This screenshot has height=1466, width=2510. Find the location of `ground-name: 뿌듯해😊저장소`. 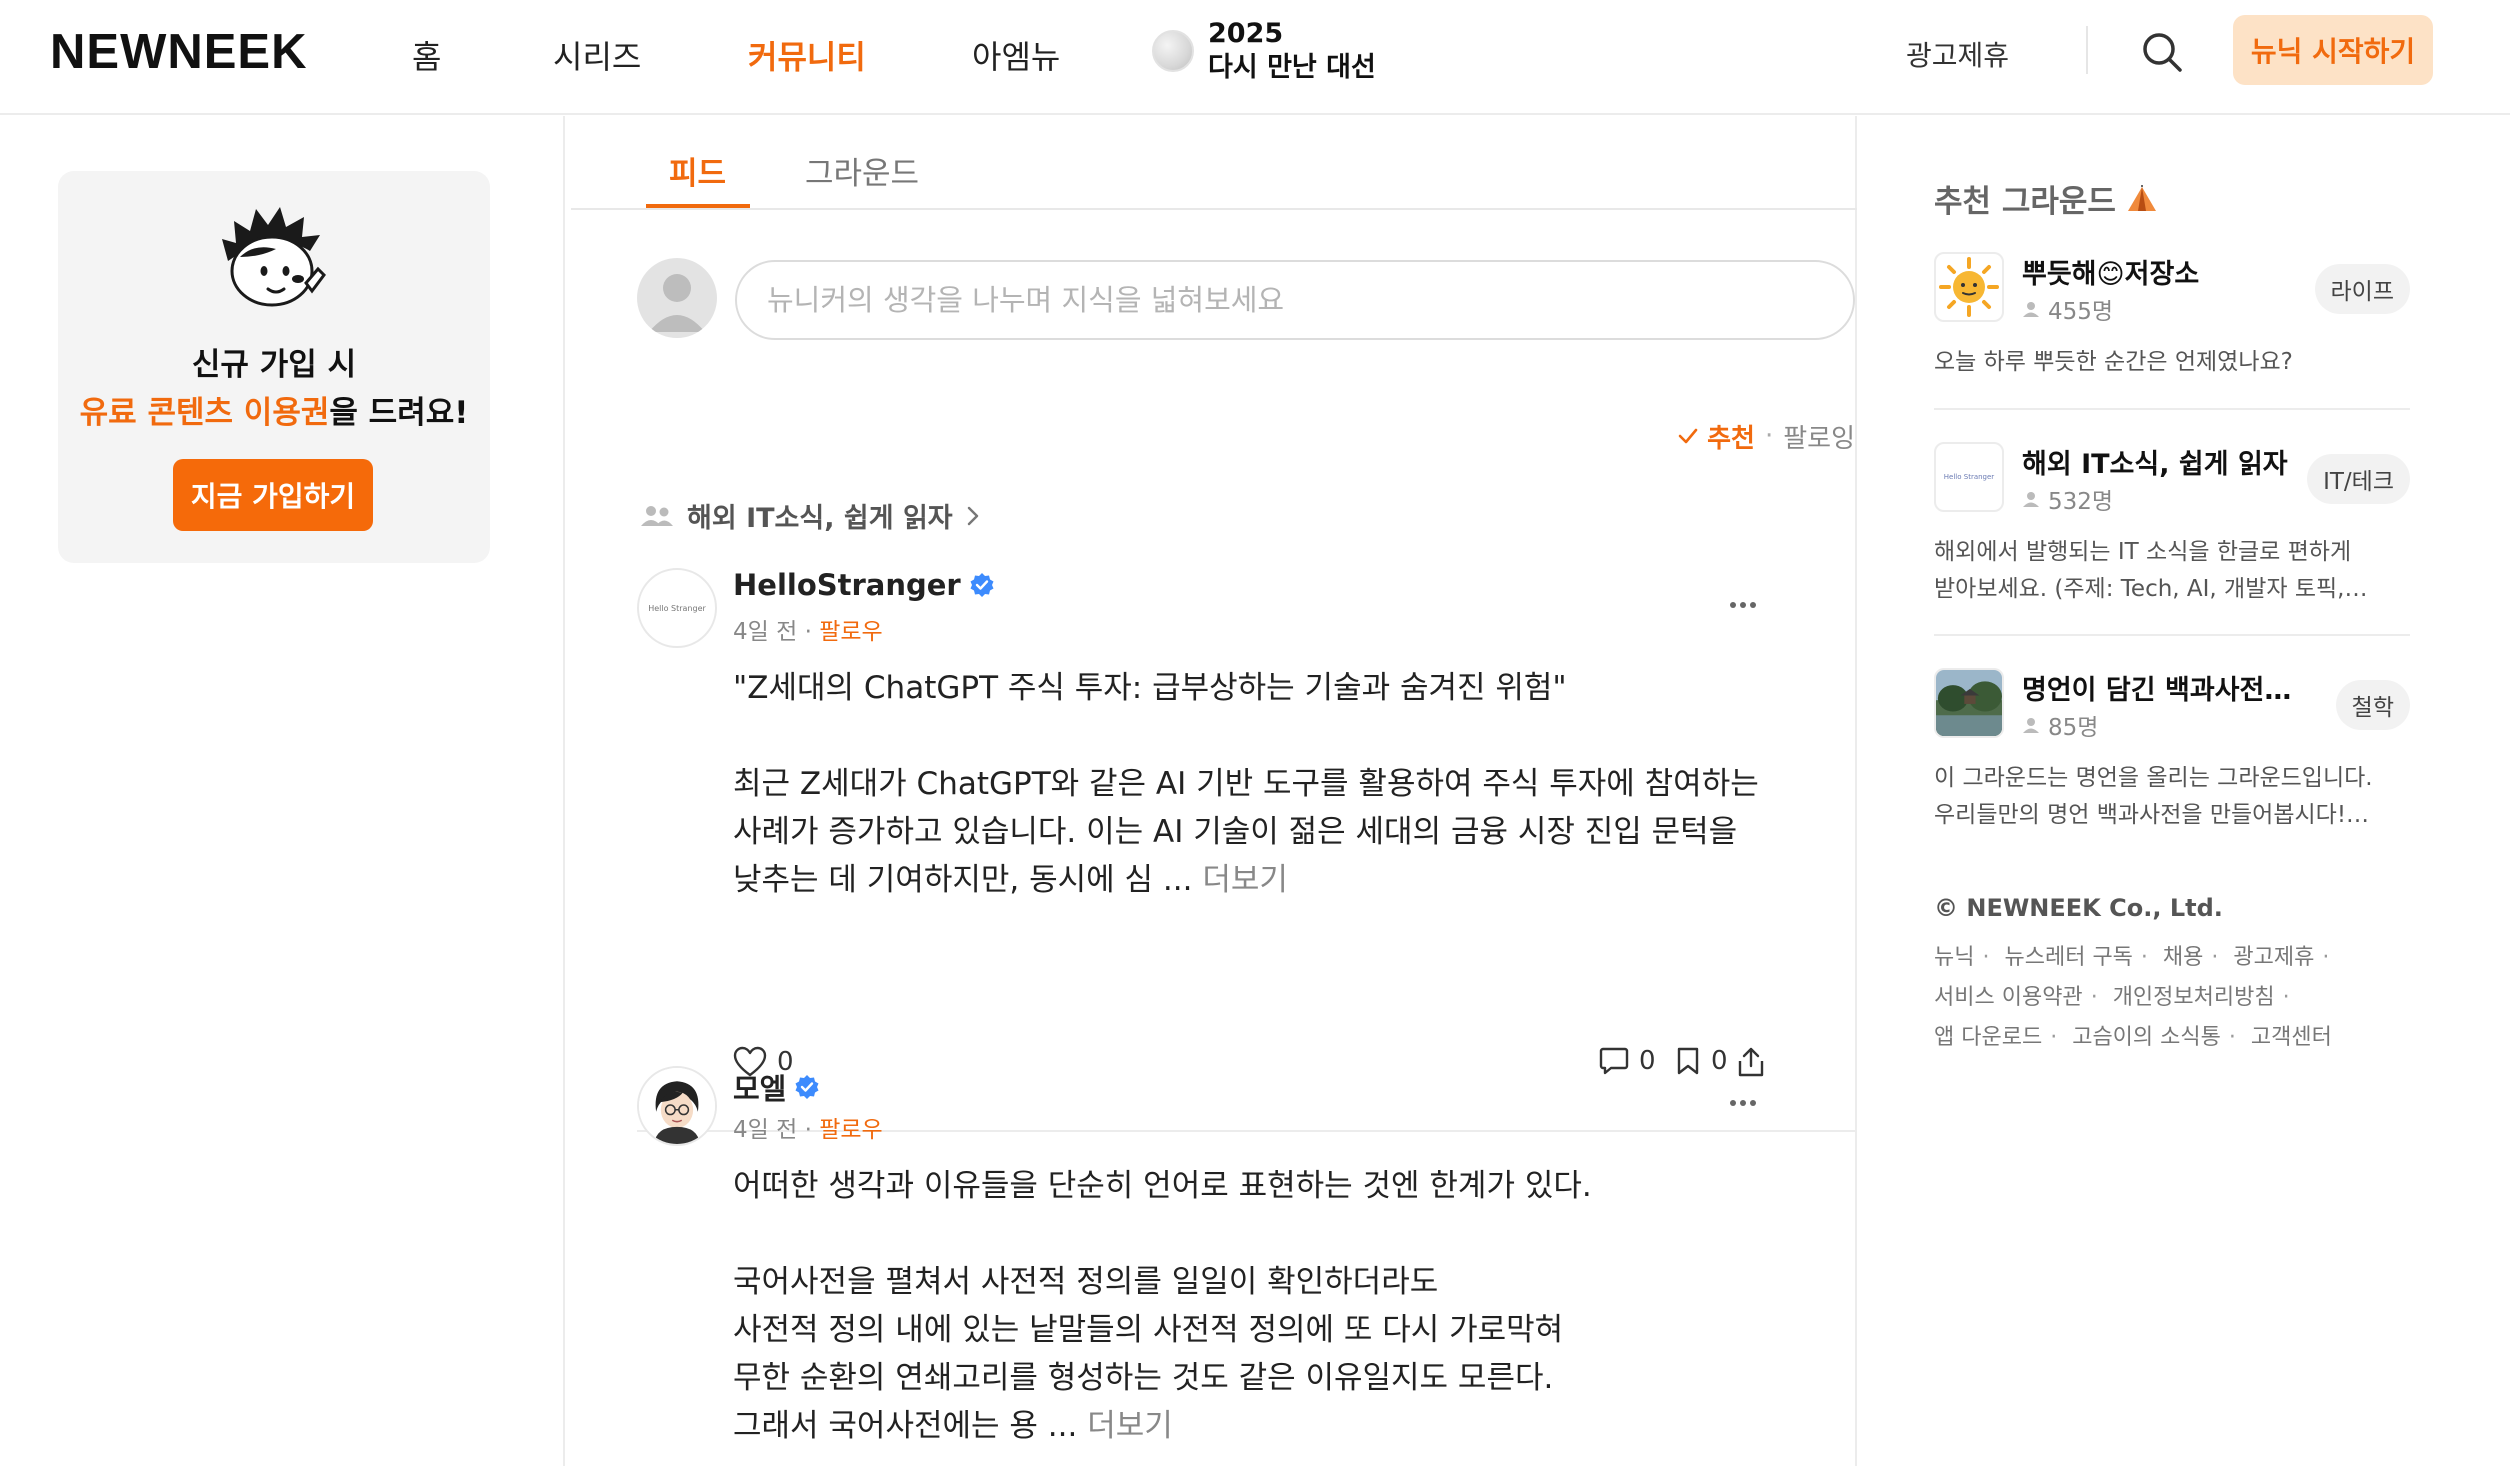

ground-name: 뿌듯해😊저장소 is located at coordinates (2111, 274).